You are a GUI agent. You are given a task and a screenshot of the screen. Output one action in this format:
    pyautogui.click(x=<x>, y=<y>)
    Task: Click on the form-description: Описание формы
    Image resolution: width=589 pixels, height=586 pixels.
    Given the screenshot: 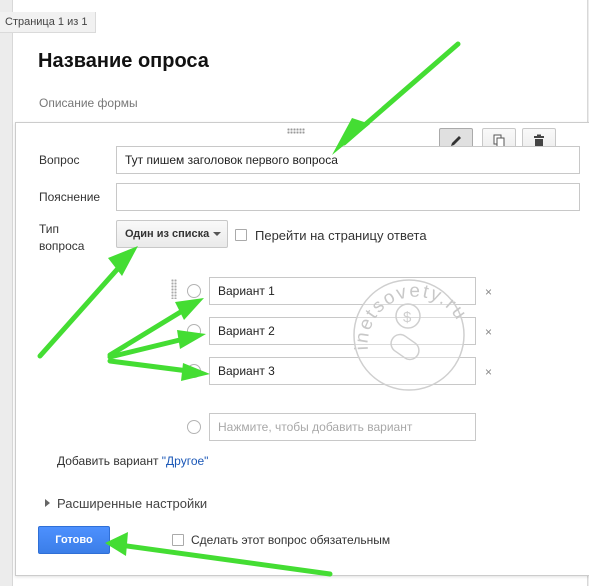 What is the action you would take?
    pyautogui.click(x=88, y=103)
    